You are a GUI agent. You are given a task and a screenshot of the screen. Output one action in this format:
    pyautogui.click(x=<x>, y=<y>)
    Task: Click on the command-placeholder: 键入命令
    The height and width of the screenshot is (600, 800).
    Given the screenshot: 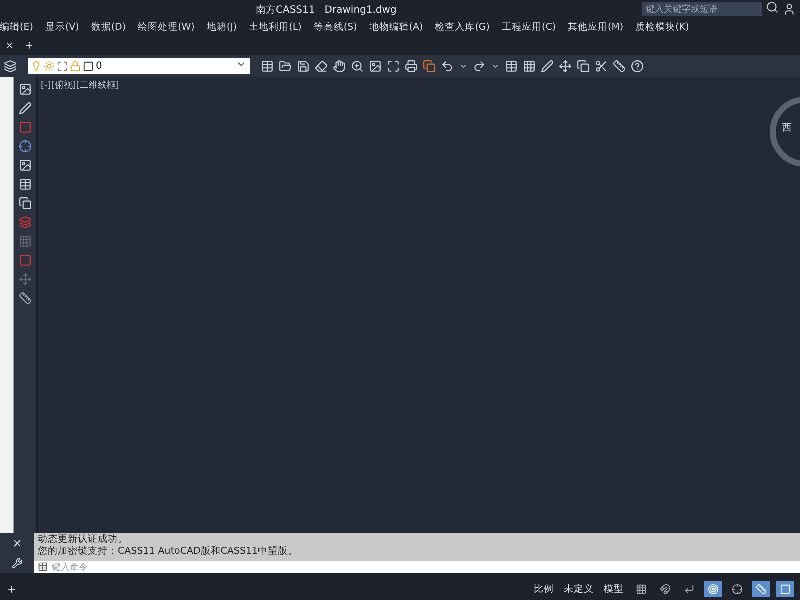 What is the action you would take?
    pyautogui.click(x=70, y=568)
    